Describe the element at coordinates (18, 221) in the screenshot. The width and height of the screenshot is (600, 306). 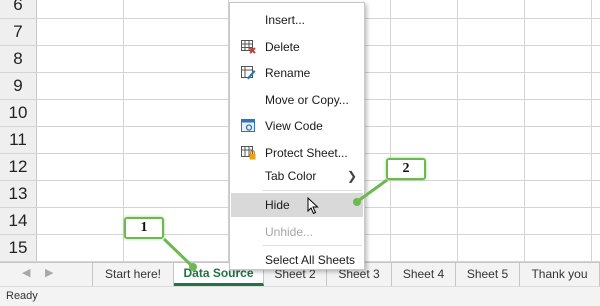
I see `row-header: 14` at that location.